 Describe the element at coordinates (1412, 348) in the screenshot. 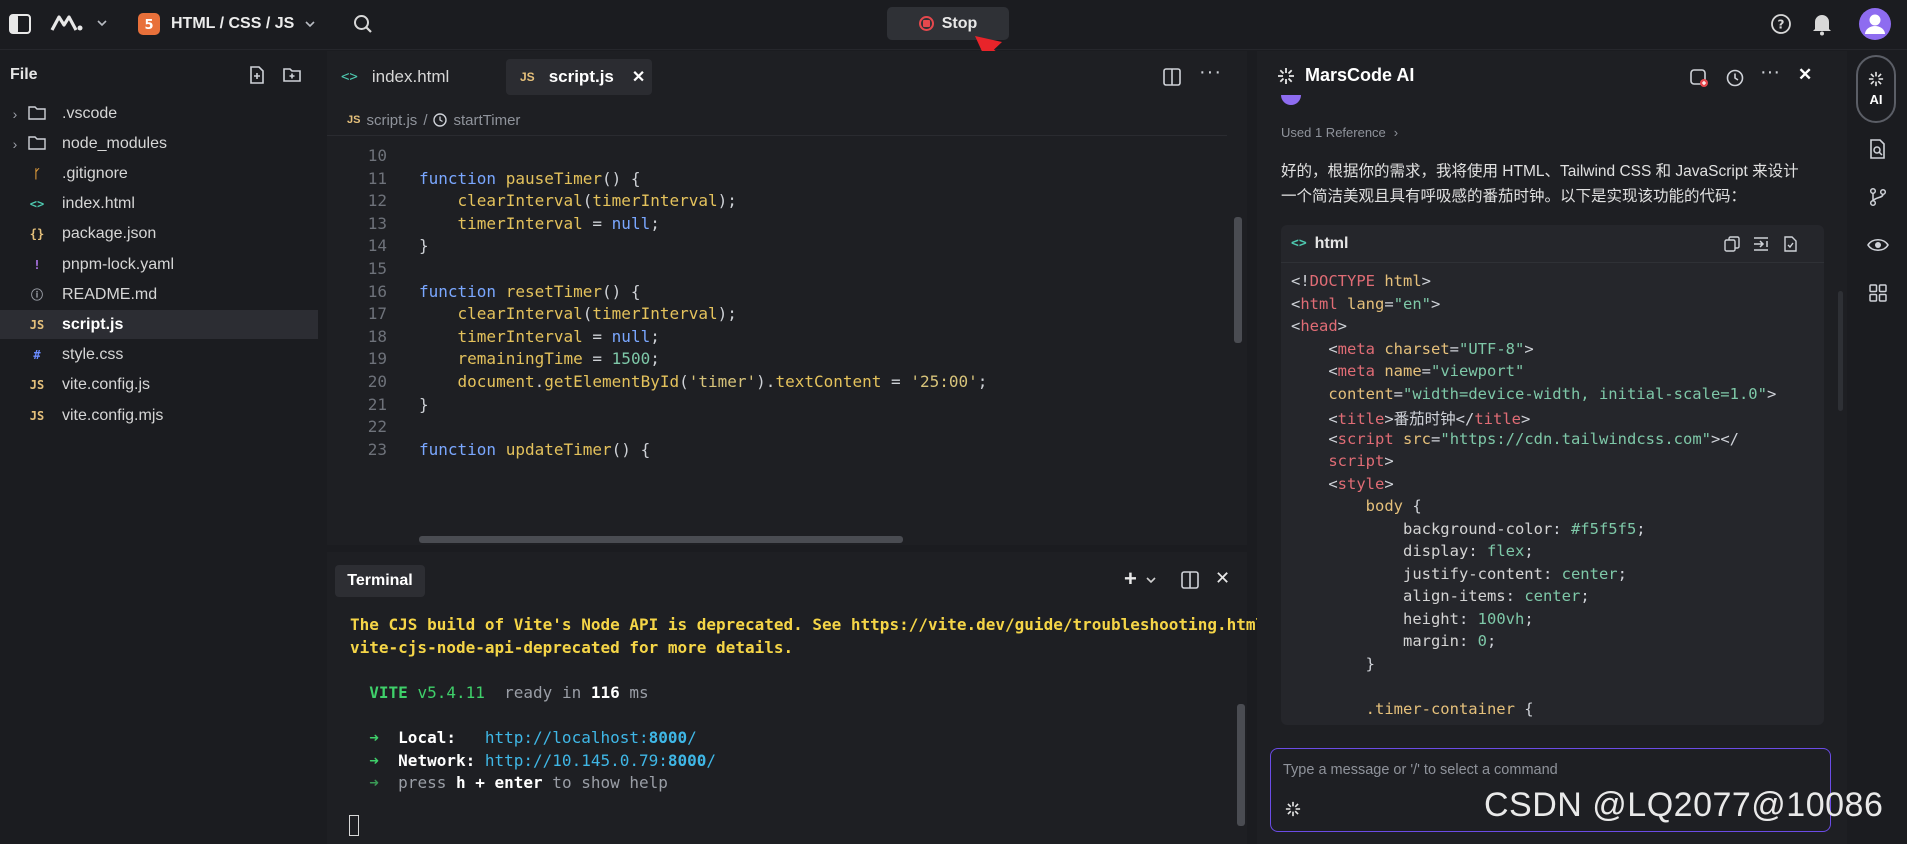

I see `code-block-line: <meta charset="UTF-8">` at that location.